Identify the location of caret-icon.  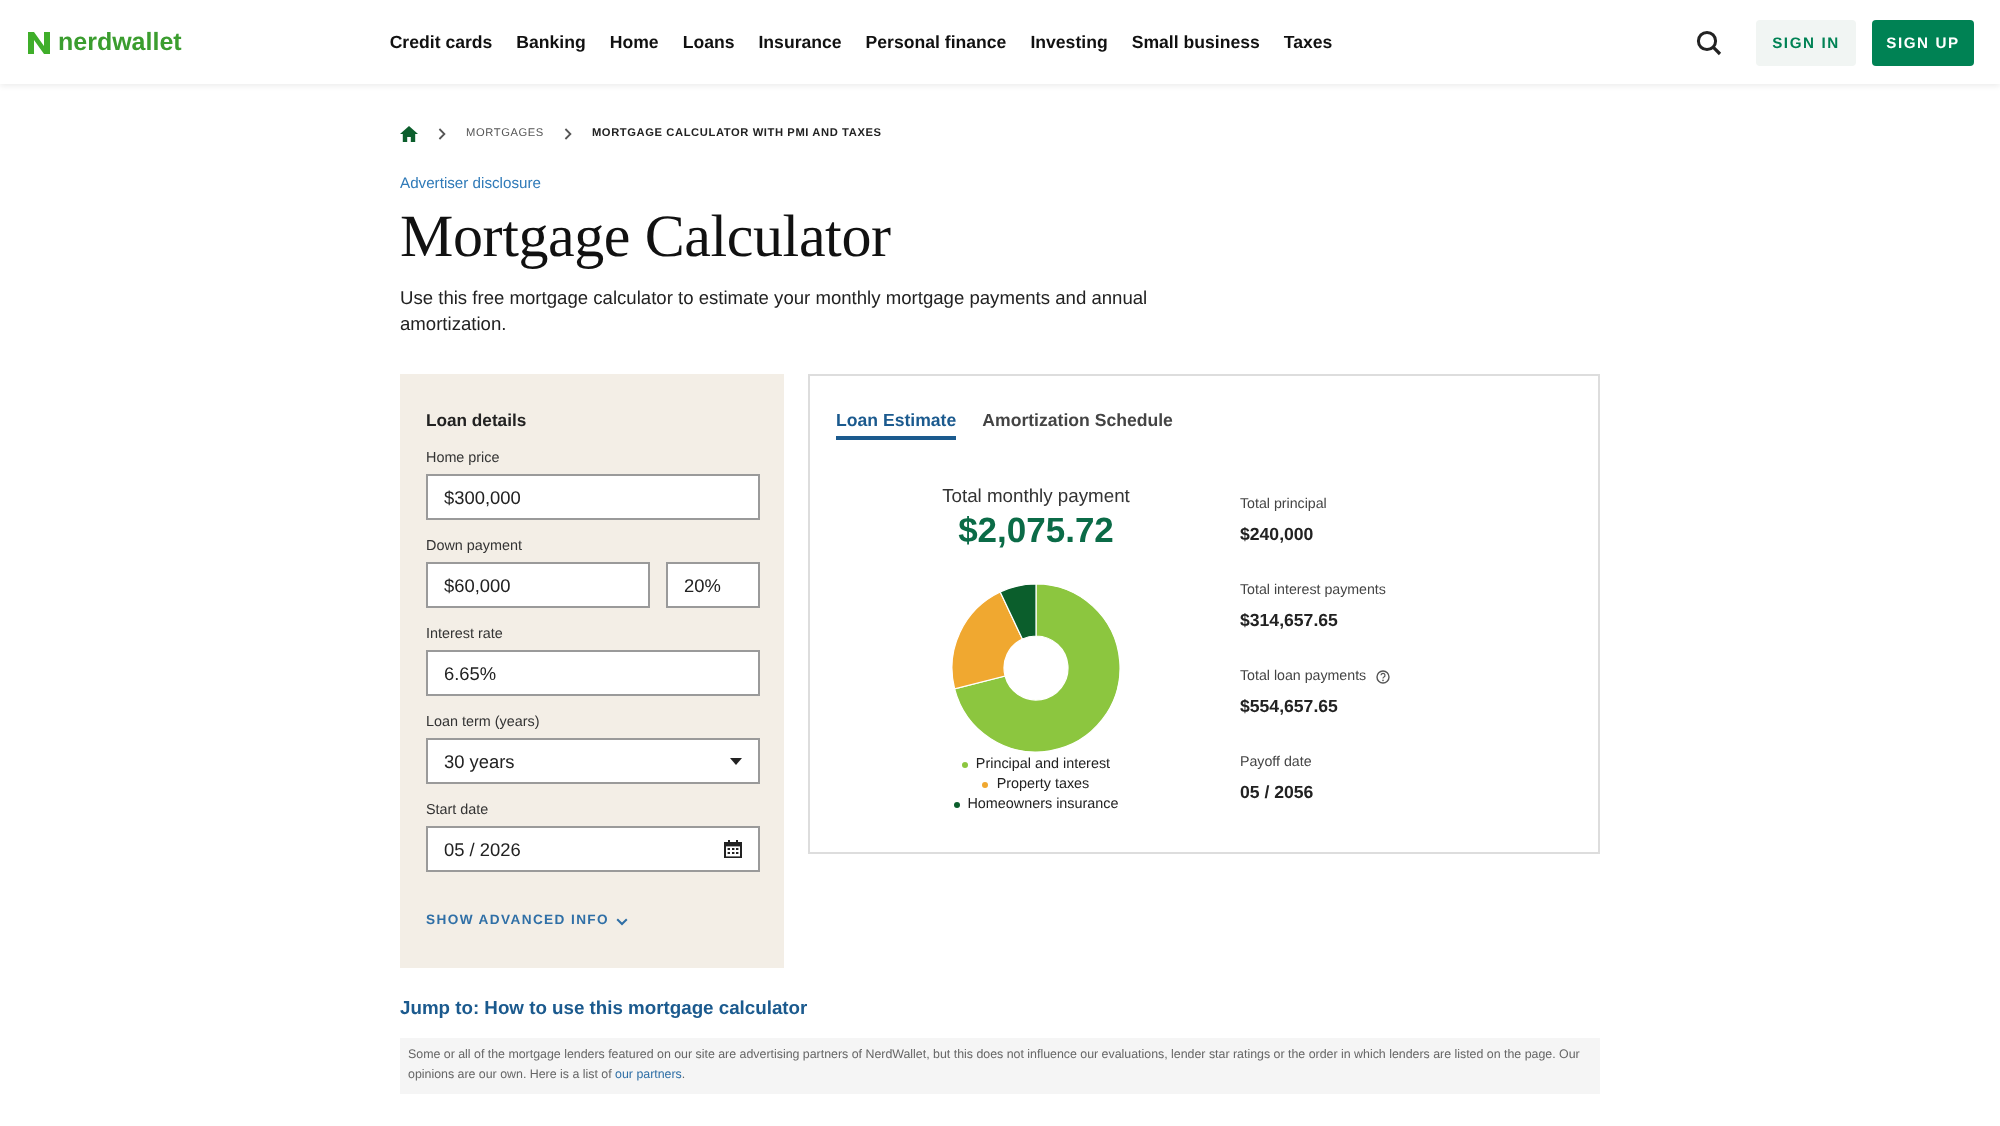
(736, 761).